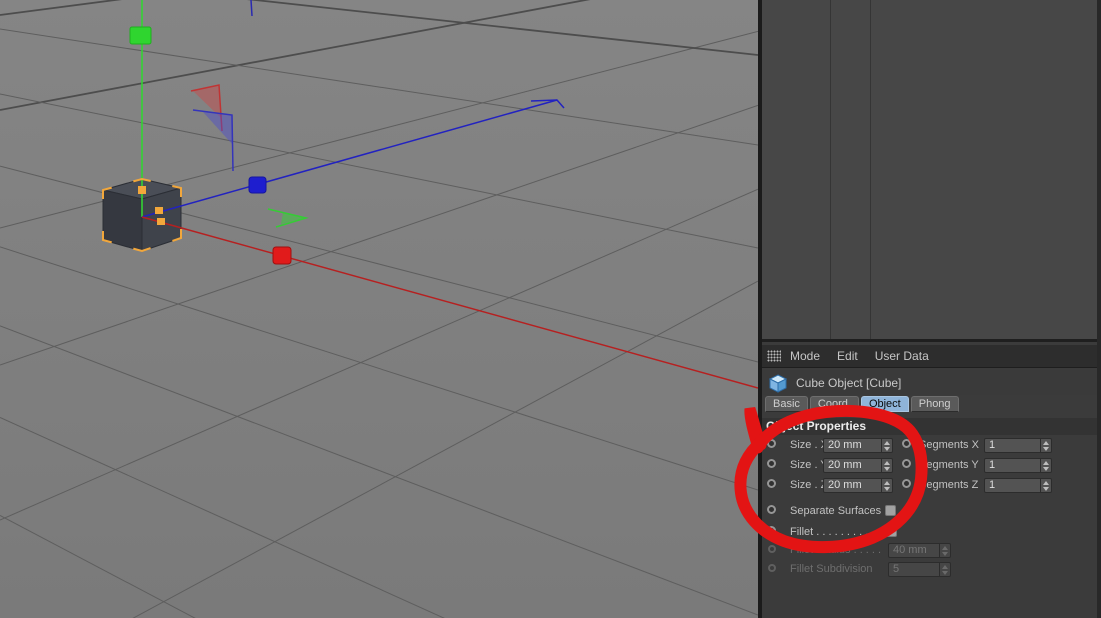 The image size is (1101, 618). What do you see at coordinates (949, 445) in the screenshot?
I see `segments-x-label: Segments X` at bounding box center [949, 445].